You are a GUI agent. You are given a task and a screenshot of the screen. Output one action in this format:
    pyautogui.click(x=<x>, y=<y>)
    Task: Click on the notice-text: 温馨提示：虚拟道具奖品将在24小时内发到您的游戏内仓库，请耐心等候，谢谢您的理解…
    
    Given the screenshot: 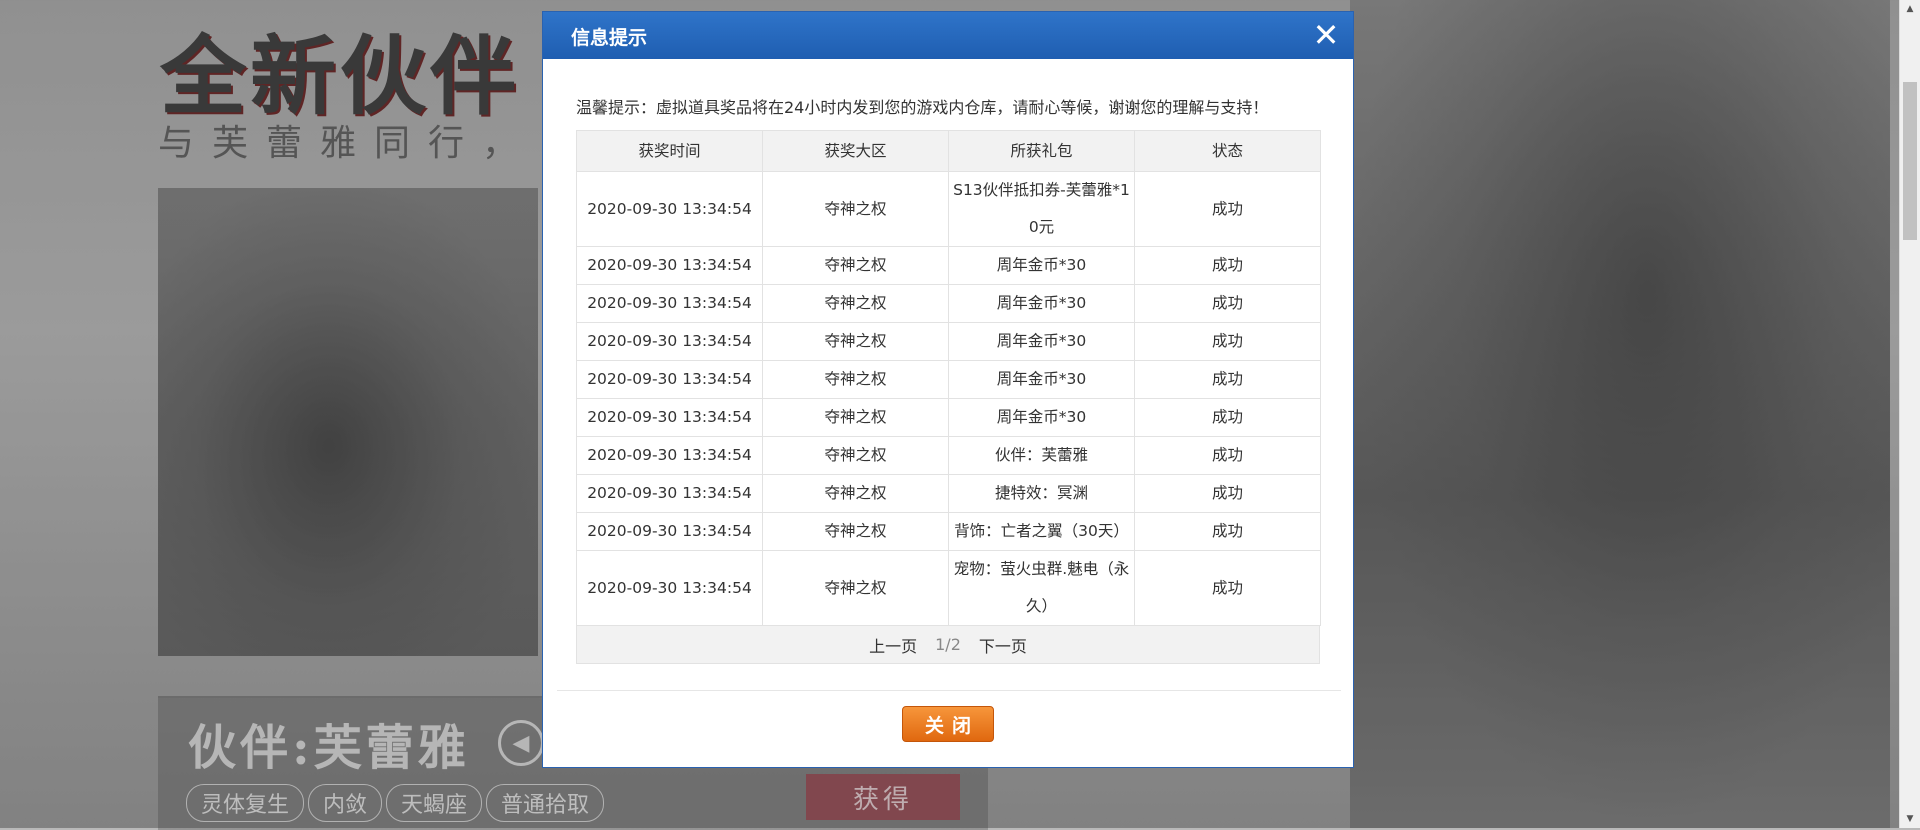 What is the action you would take?
    pyautogui.click(x=922, y=107)
    